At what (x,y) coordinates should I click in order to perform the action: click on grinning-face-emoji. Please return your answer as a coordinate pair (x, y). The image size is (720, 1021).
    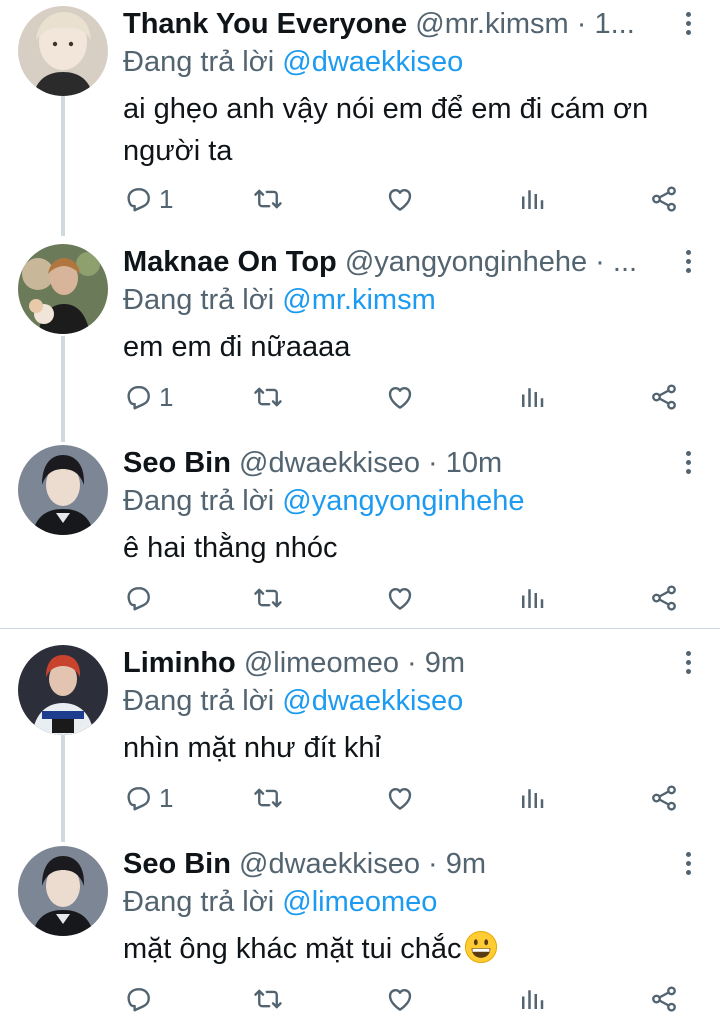
    Looking at the image, I should click on (480, 947).